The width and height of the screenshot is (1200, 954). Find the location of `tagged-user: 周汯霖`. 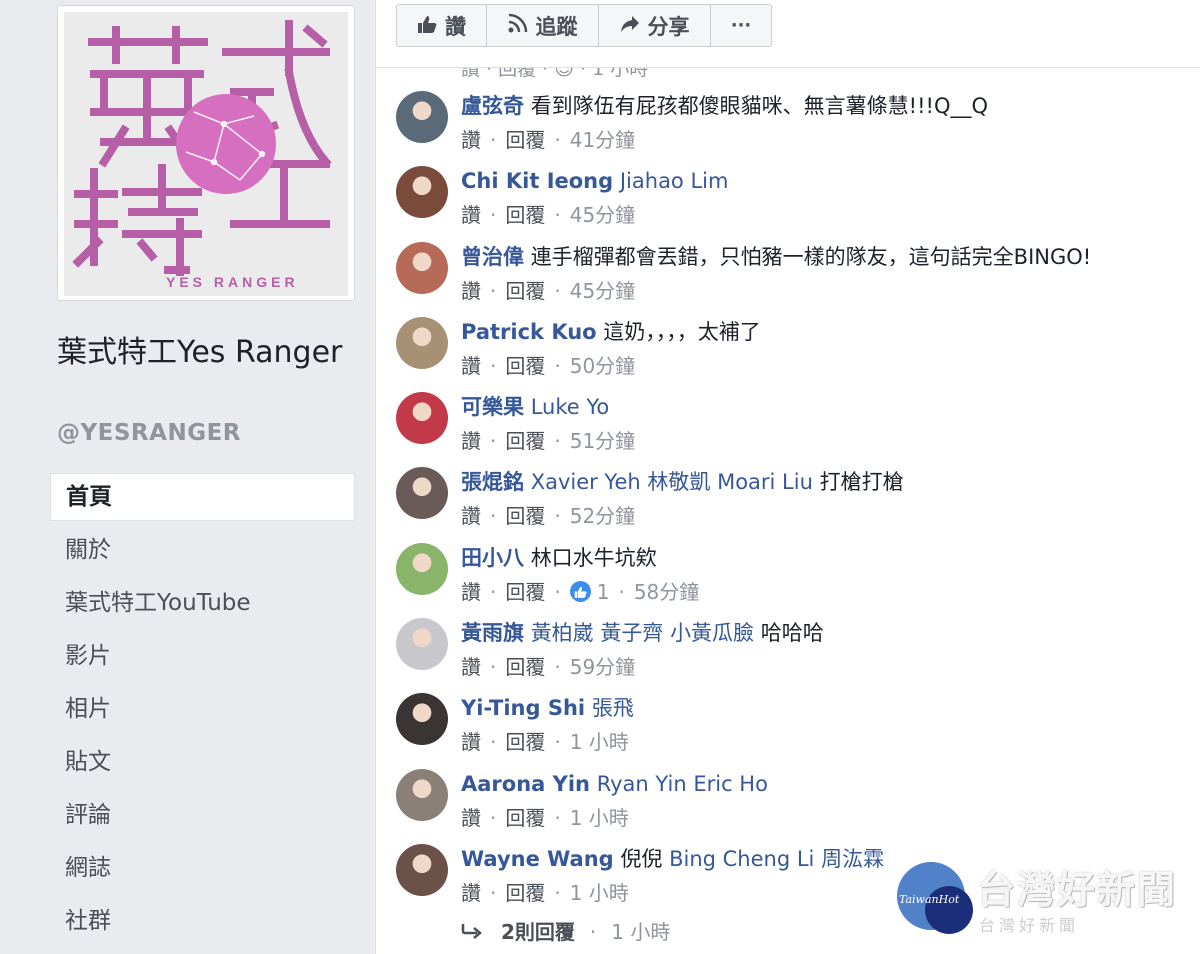

tagged-user: 周汯霖 is located at coordinates (852, 859).